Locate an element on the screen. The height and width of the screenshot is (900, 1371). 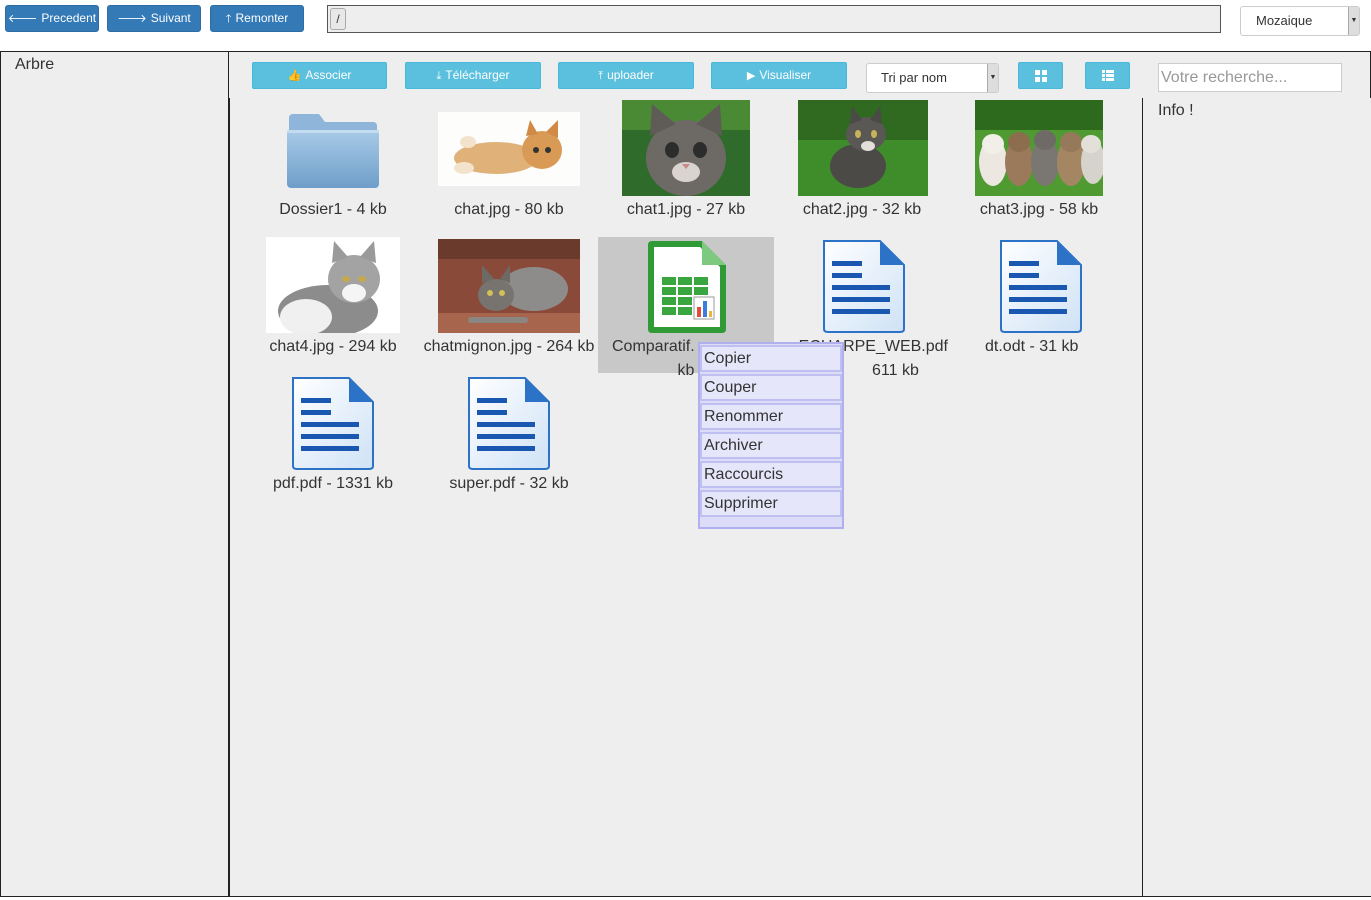
file-name: Dossier1 - 4 kb is located at coordinates (333, 209).